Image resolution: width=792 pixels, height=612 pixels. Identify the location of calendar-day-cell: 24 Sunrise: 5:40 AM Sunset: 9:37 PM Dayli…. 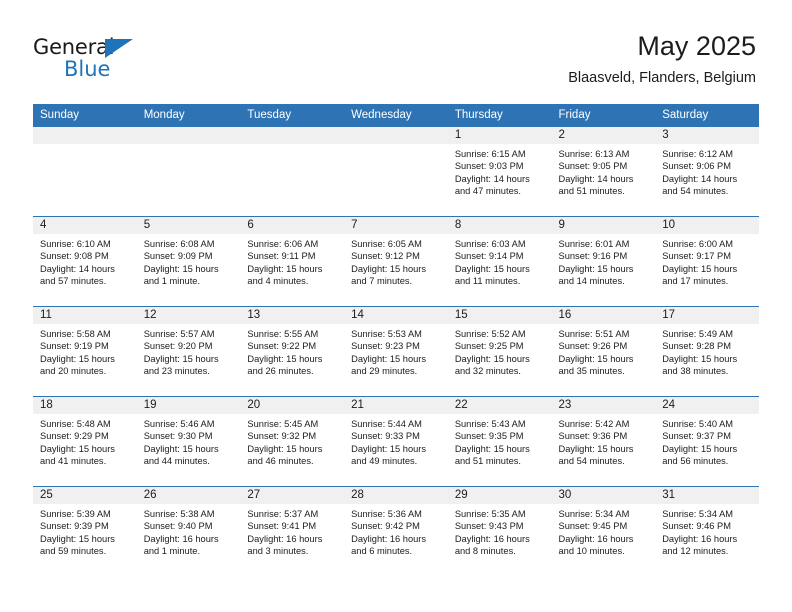
(707, 441).